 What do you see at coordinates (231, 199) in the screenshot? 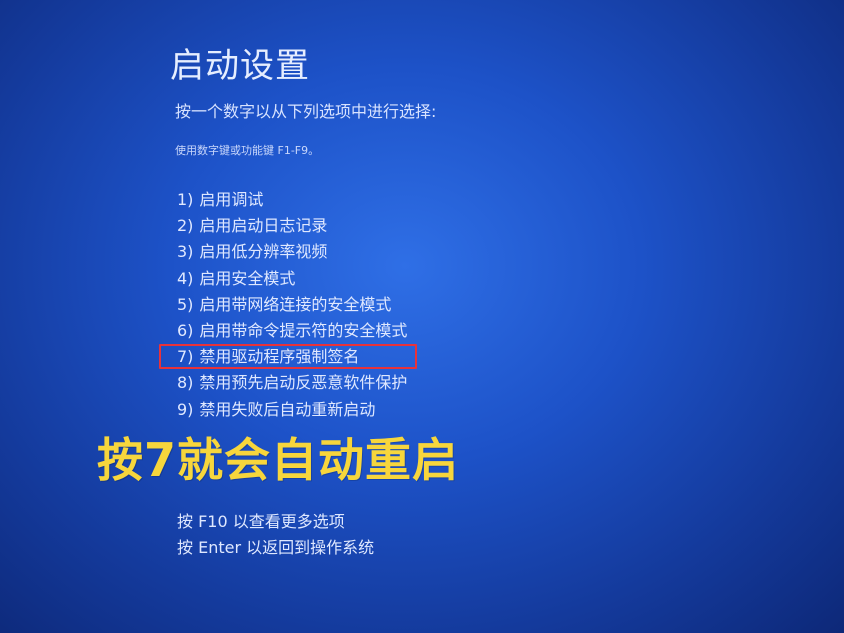
I see `option-label: 启用调试` at bounding box center [231, 199].